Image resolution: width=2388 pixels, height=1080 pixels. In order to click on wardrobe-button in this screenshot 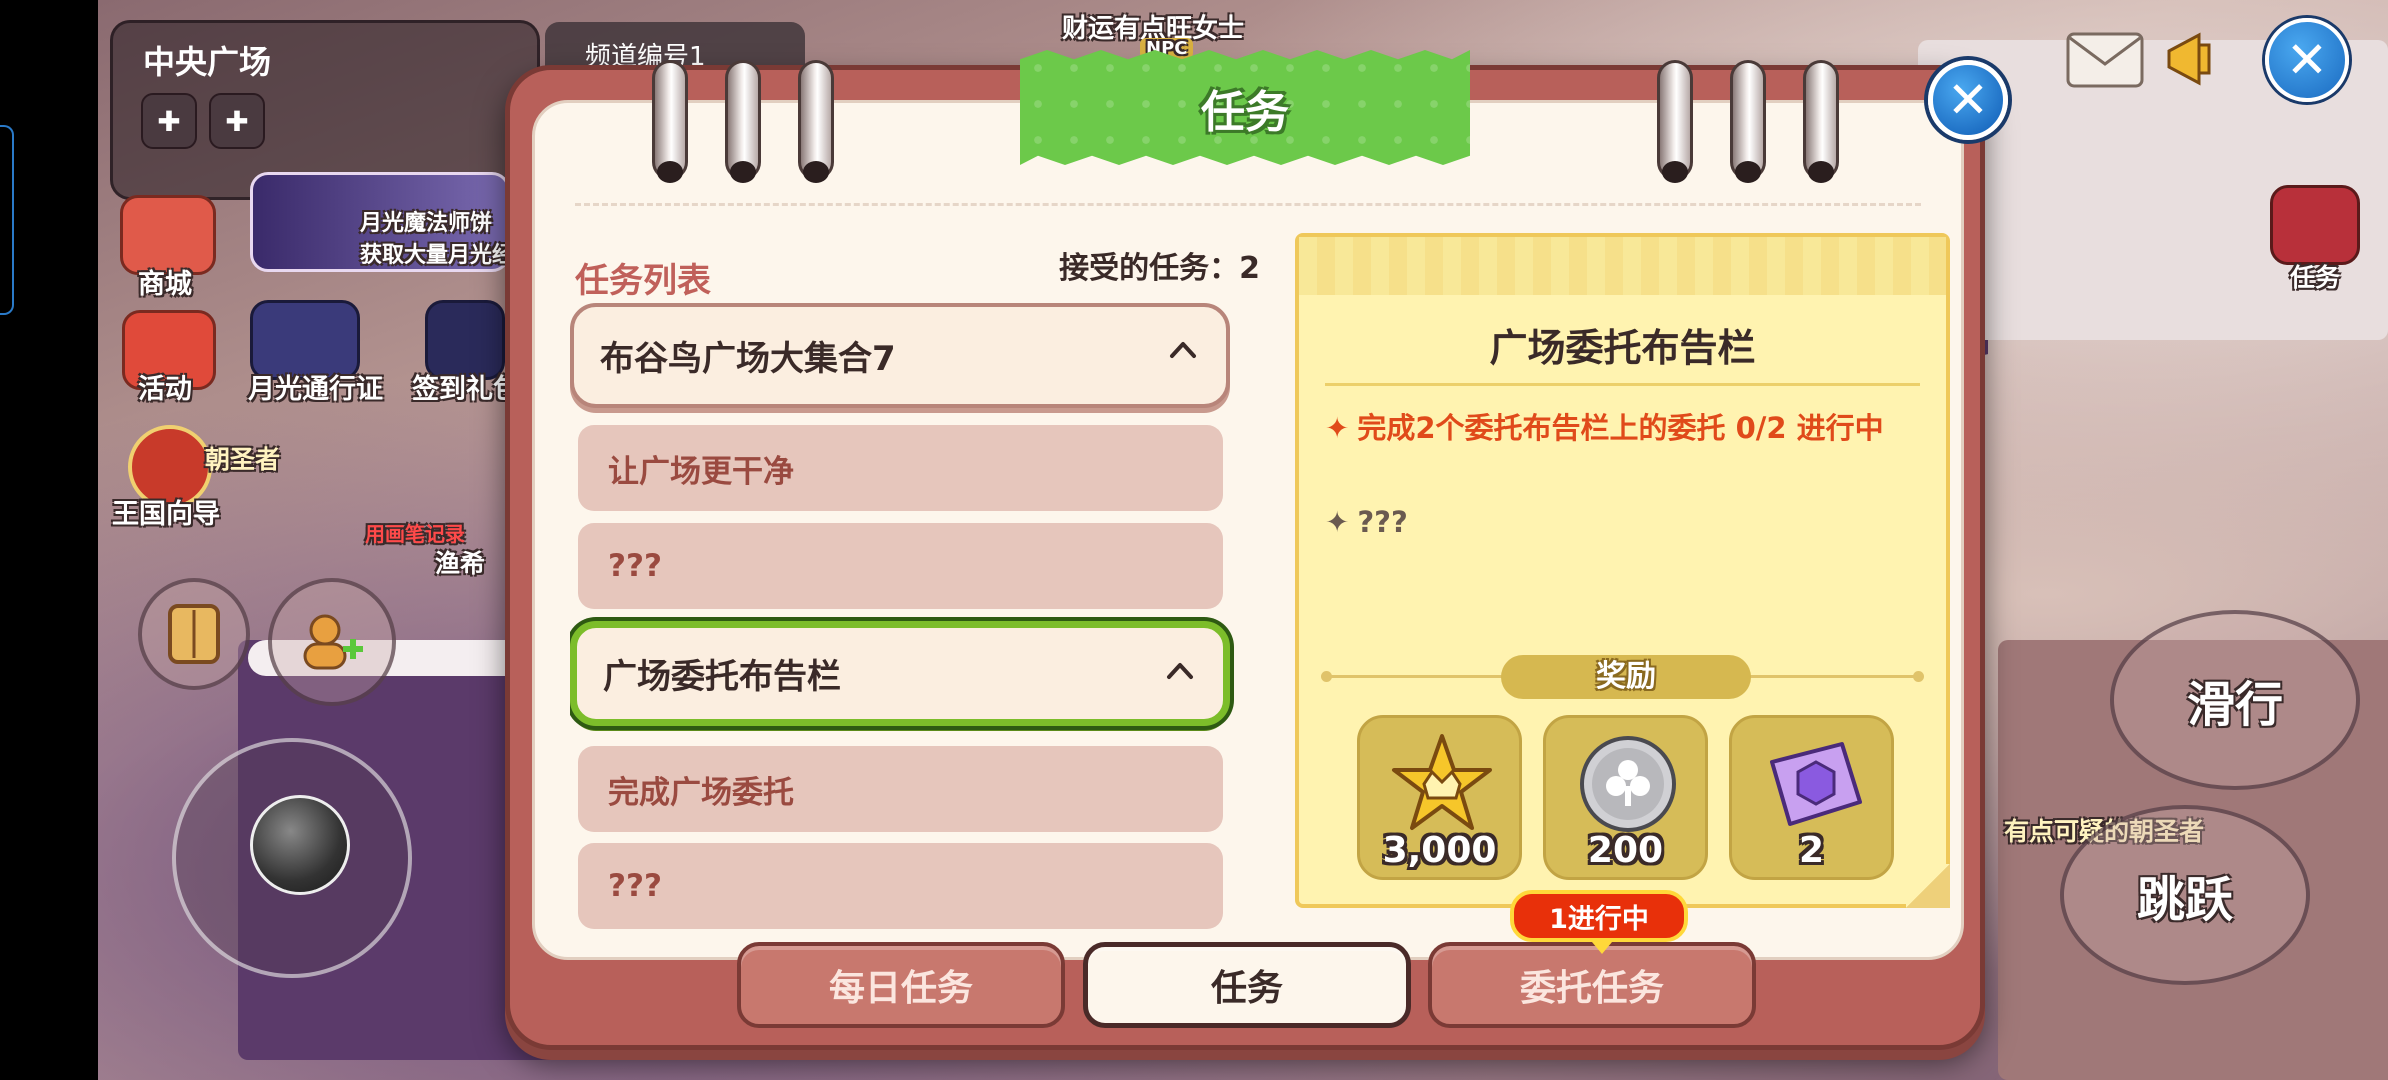, I will do `click(194, 634)`.